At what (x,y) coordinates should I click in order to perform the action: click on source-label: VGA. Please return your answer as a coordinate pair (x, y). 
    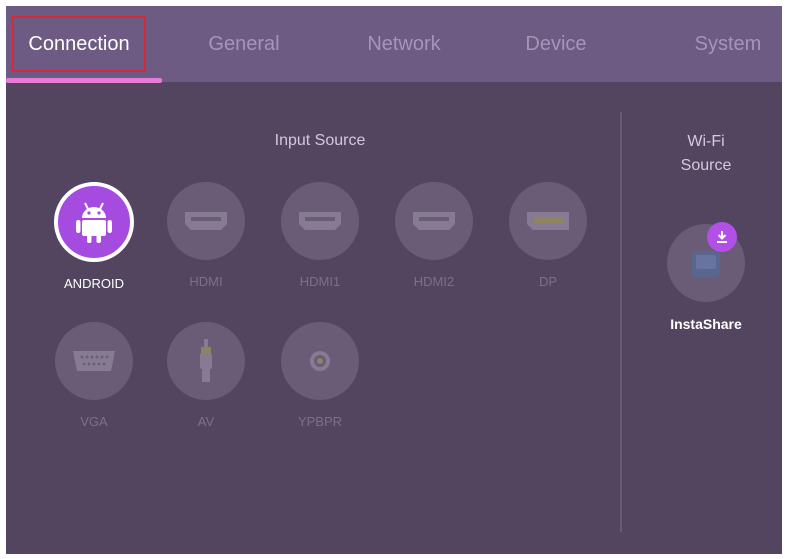
    Looking at the image, I should click on (94, 421).